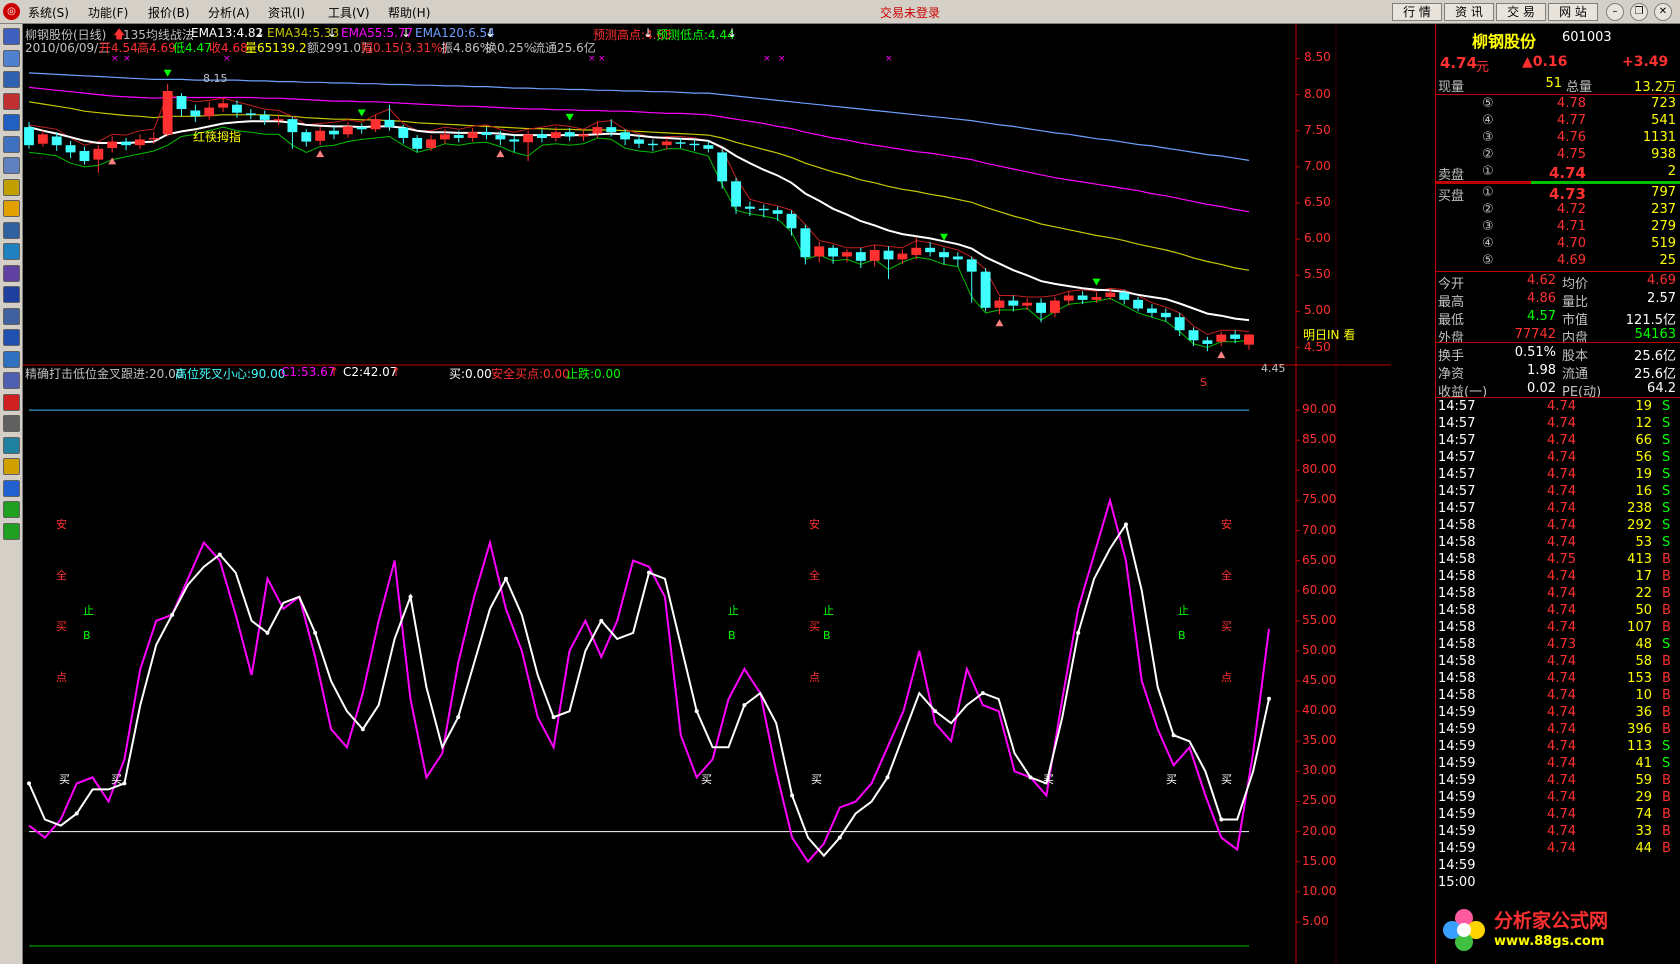 Image resolution: width=1680 pixels, height=964 pixels. Describe the element at coordinates (48, 12) in the screenshot. I see `menu-system: 系统(S)` at that location.